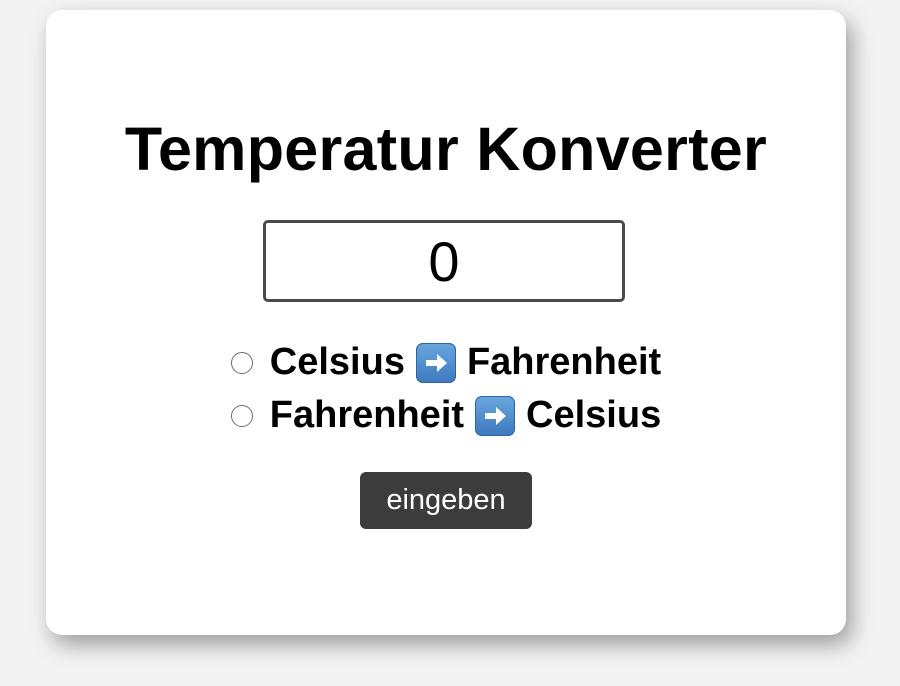 This screenshot has width=900, height=686. I want to click on option-celsius-to-fahrenheit: Celsius Fahrenheit, so click(446, 362).